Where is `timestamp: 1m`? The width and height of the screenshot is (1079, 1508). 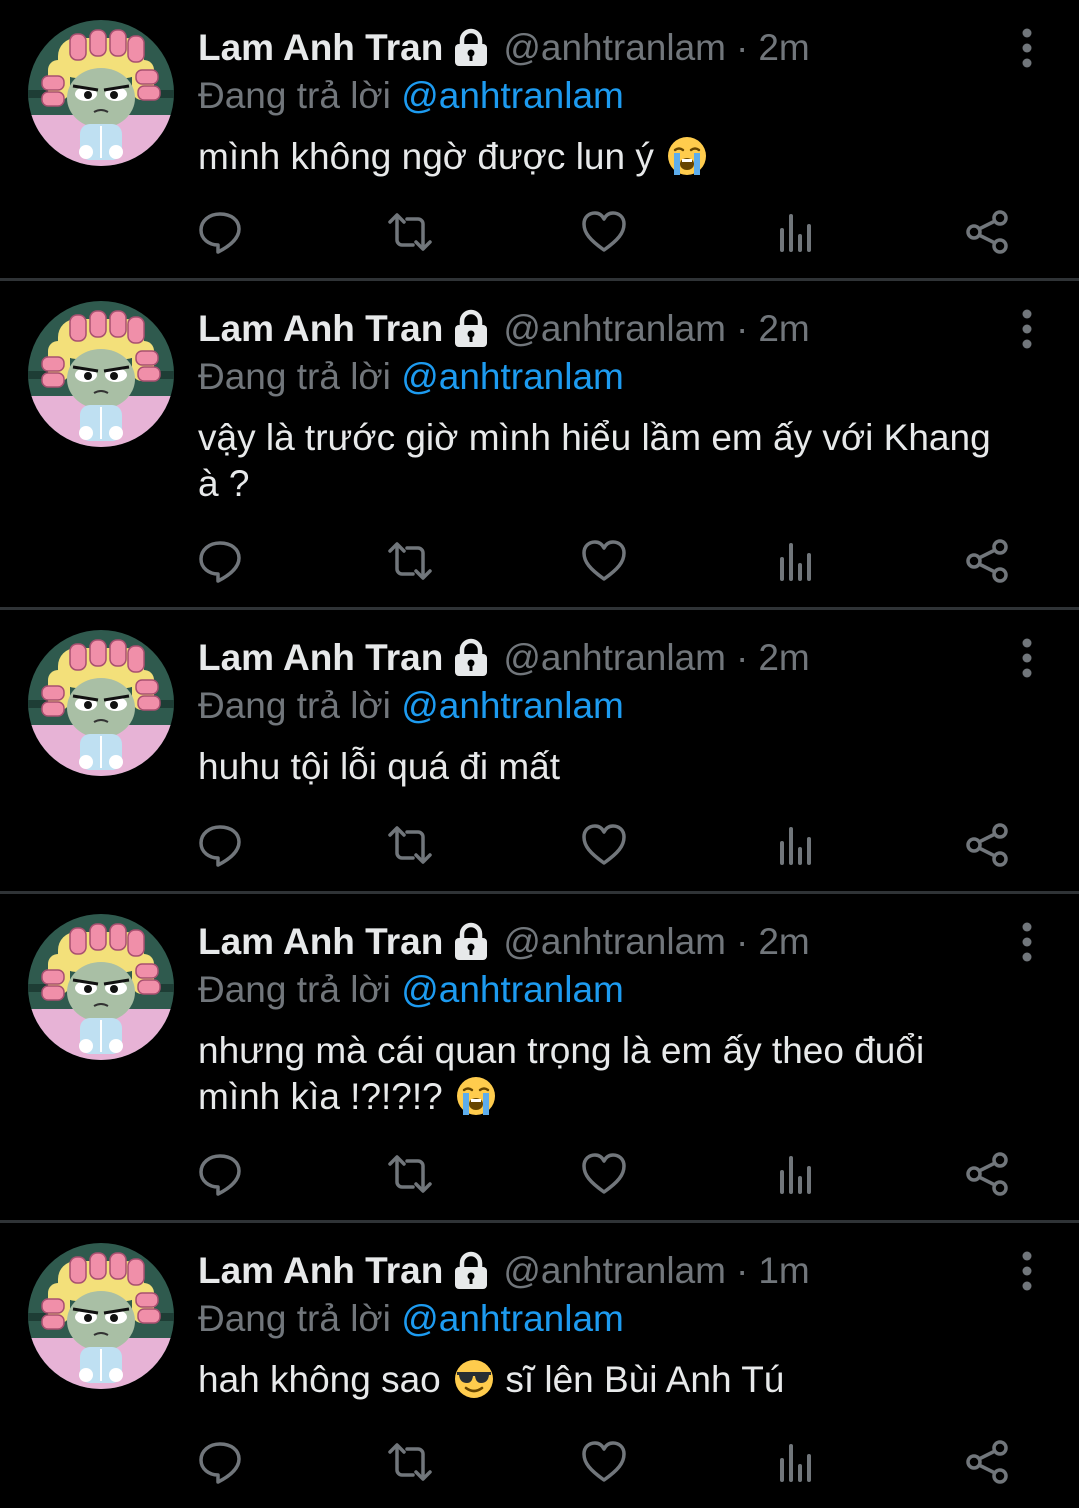 timestamp: 1m is located at coordinates (783, 1271).